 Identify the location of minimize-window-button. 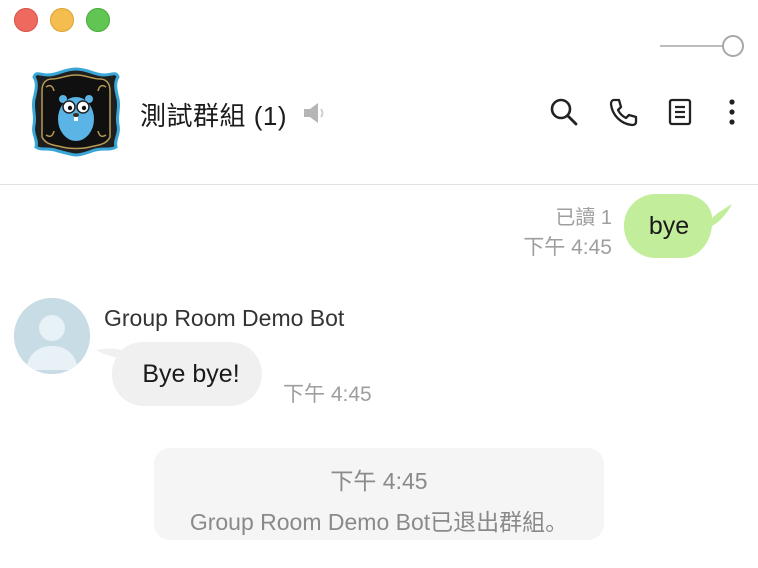
(62, 20).